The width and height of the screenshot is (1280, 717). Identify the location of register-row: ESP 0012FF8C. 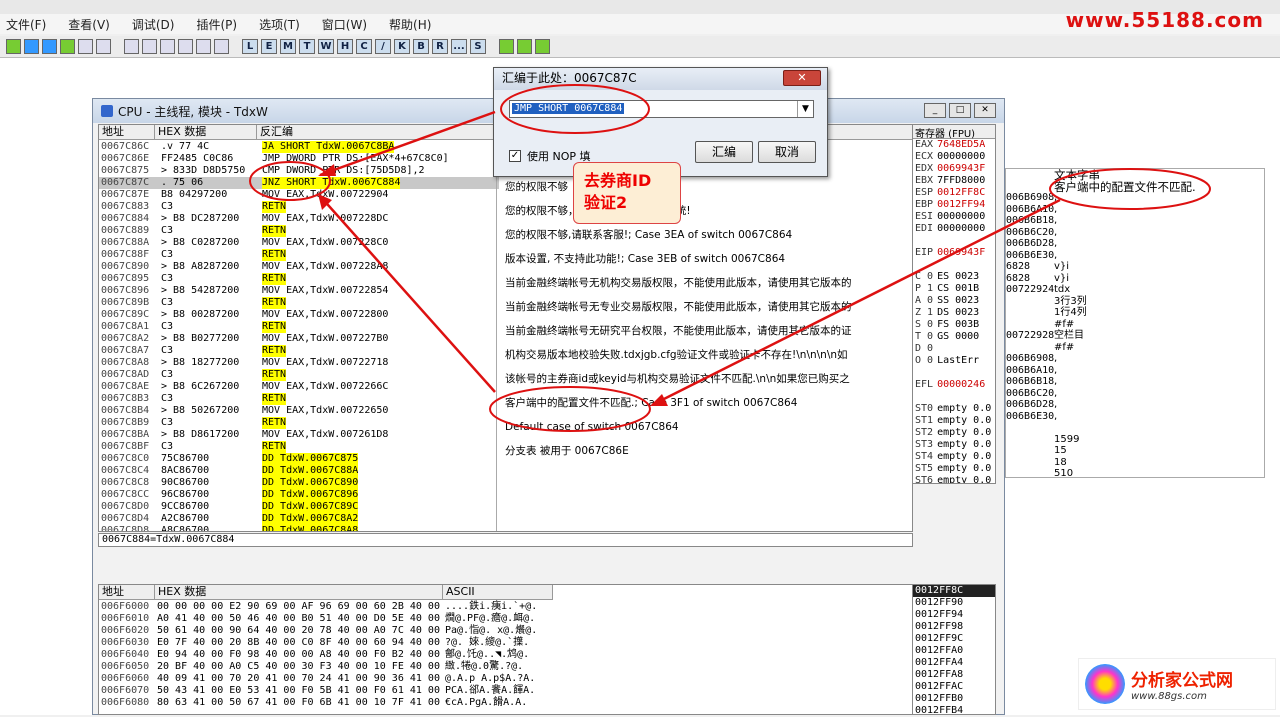
(954, 193).